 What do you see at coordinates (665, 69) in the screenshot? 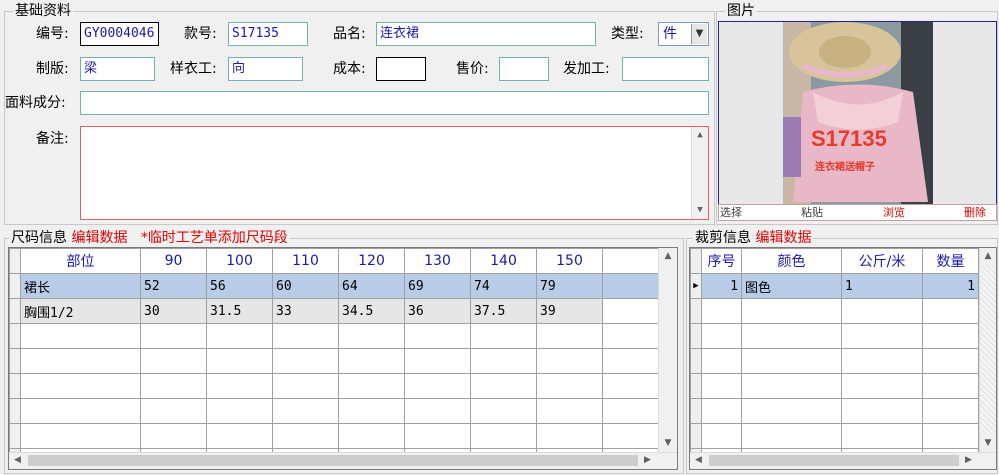
I see `outsource-processor-field` at bounding box center [665, 69].